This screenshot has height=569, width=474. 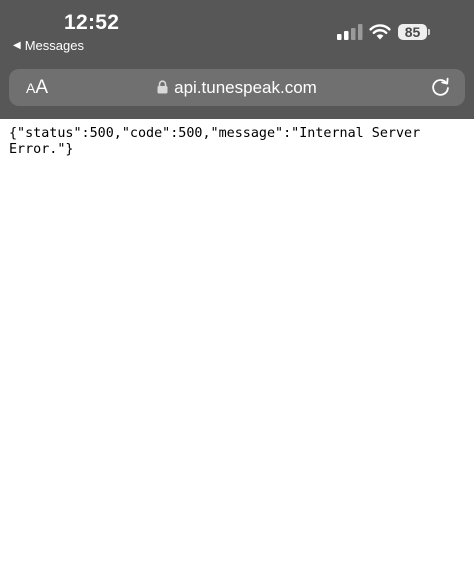 I want to click on url-display: api.tunespeak.com, so click(x=237, y=88).